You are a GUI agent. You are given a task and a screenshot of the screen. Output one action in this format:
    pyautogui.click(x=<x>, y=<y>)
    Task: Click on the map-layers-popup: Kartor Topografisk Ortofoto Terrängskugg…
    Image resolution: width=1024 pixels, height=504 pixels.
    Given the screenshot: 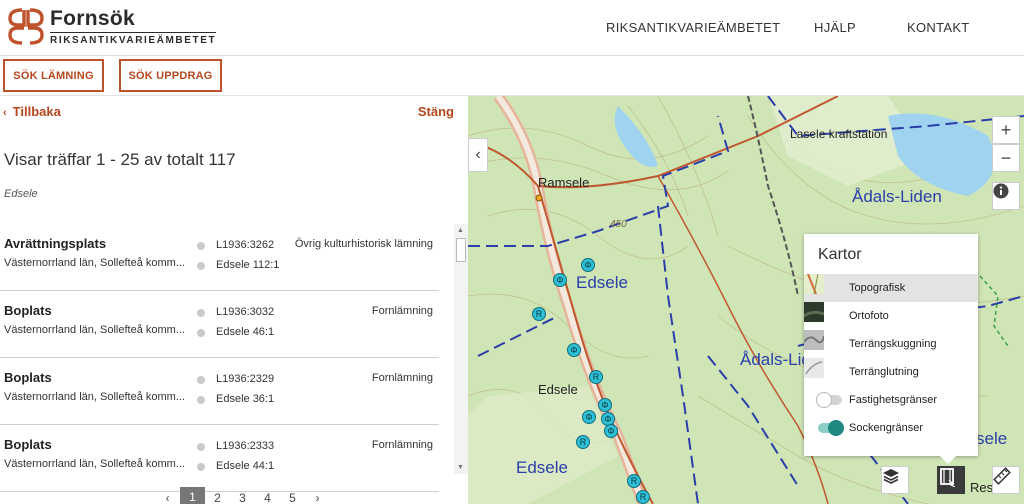 What is the action you would take?
    pyautogui.click(x=891, y=345)
    